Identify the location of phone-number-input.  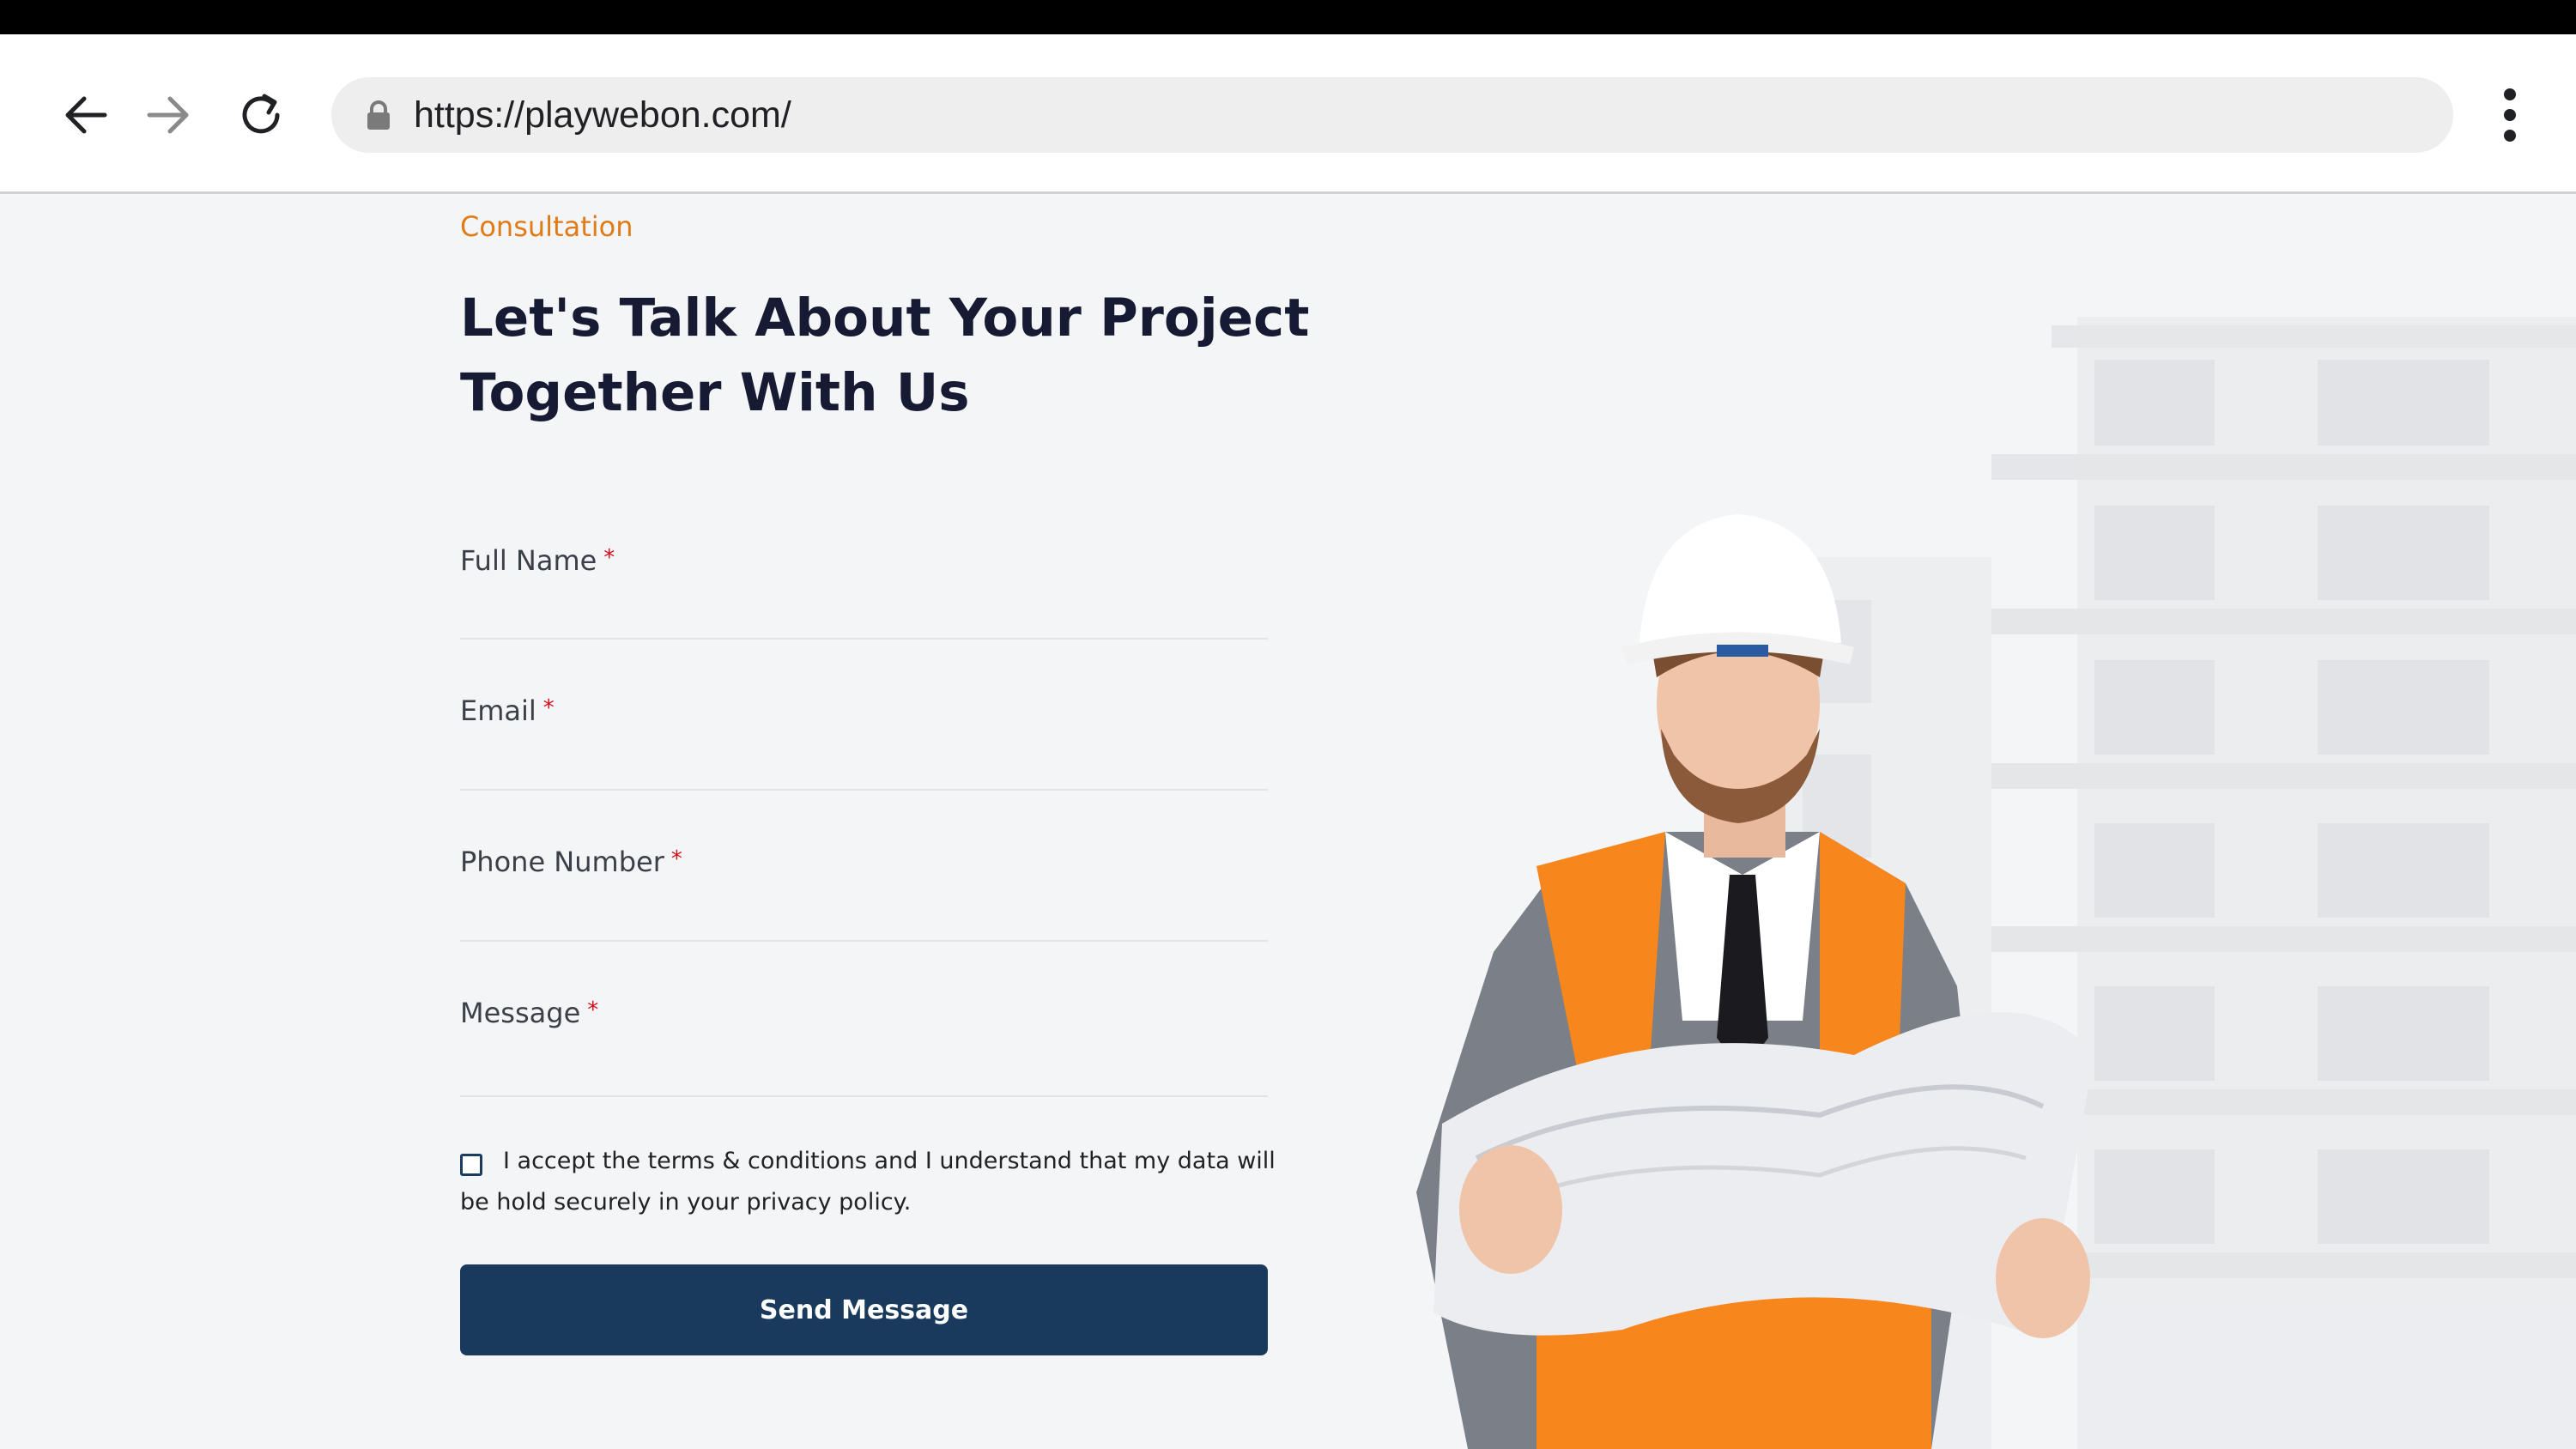
(864, 915).